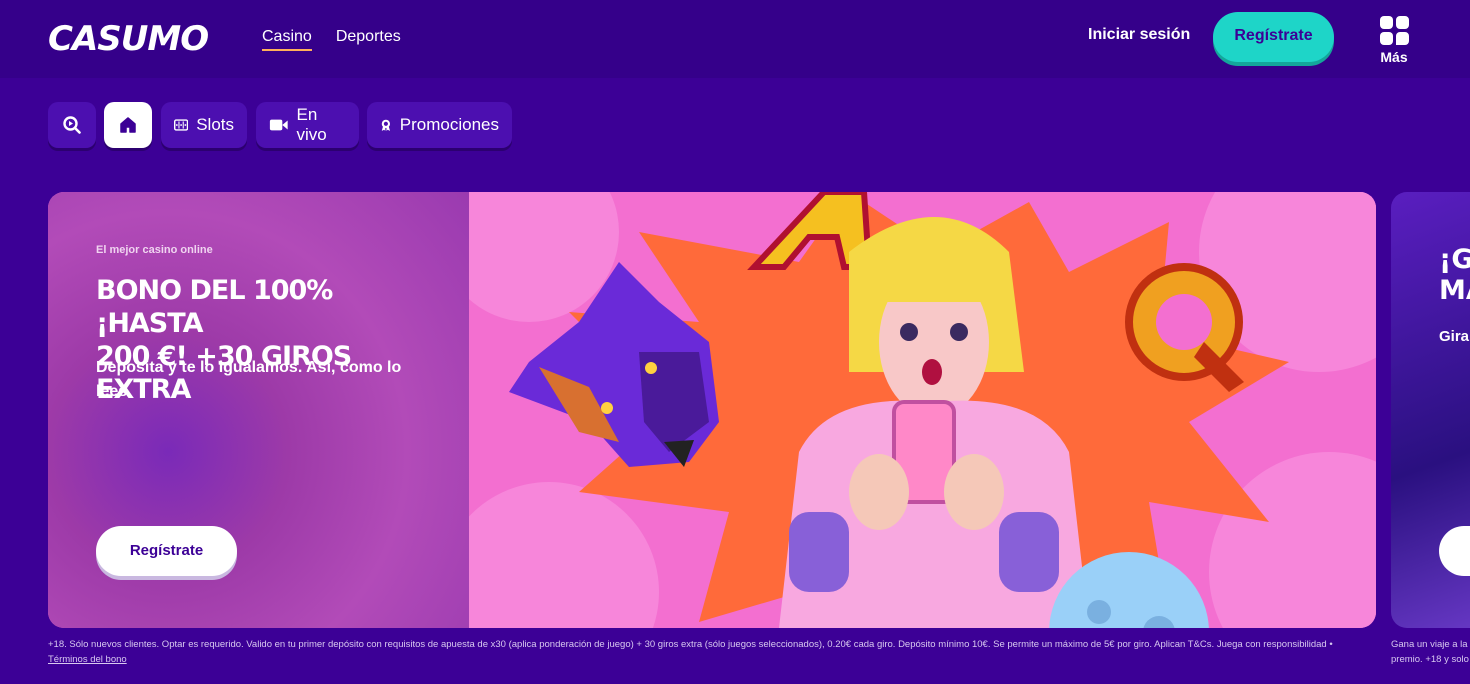  I want to click on next-banner-headline-line2: MA, so click(1454, 290).